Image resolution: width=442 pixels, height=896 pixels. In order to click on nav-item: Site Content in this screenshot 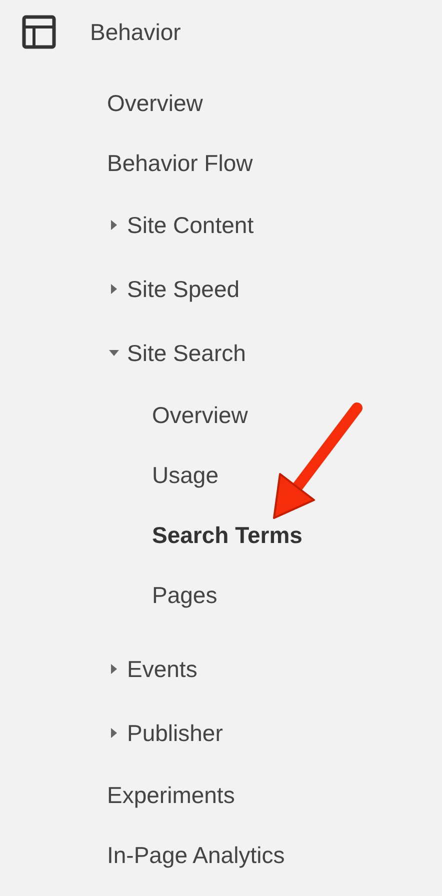, I will do `click(190, 225)`.